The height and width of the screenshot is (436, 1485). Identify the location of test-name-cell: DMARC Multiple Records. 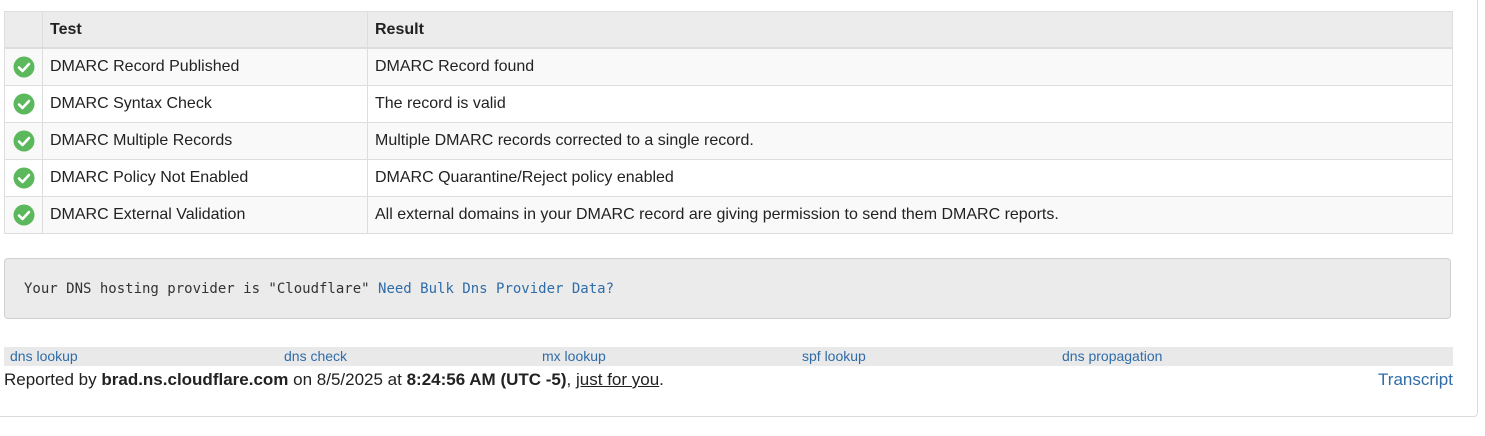
(205, 141).